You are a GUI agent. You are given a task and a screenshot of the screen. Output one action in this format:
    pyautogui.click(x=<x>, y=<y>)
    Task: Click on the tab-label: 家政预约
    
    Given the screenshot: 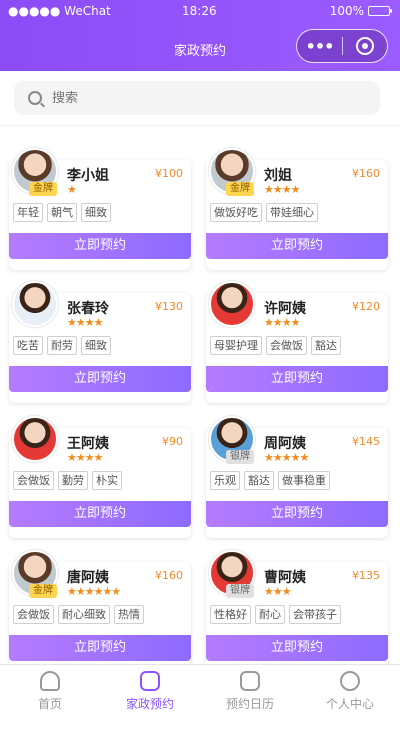 What is the action you would take?
    pyautogui.click(x=149, y=704)
    